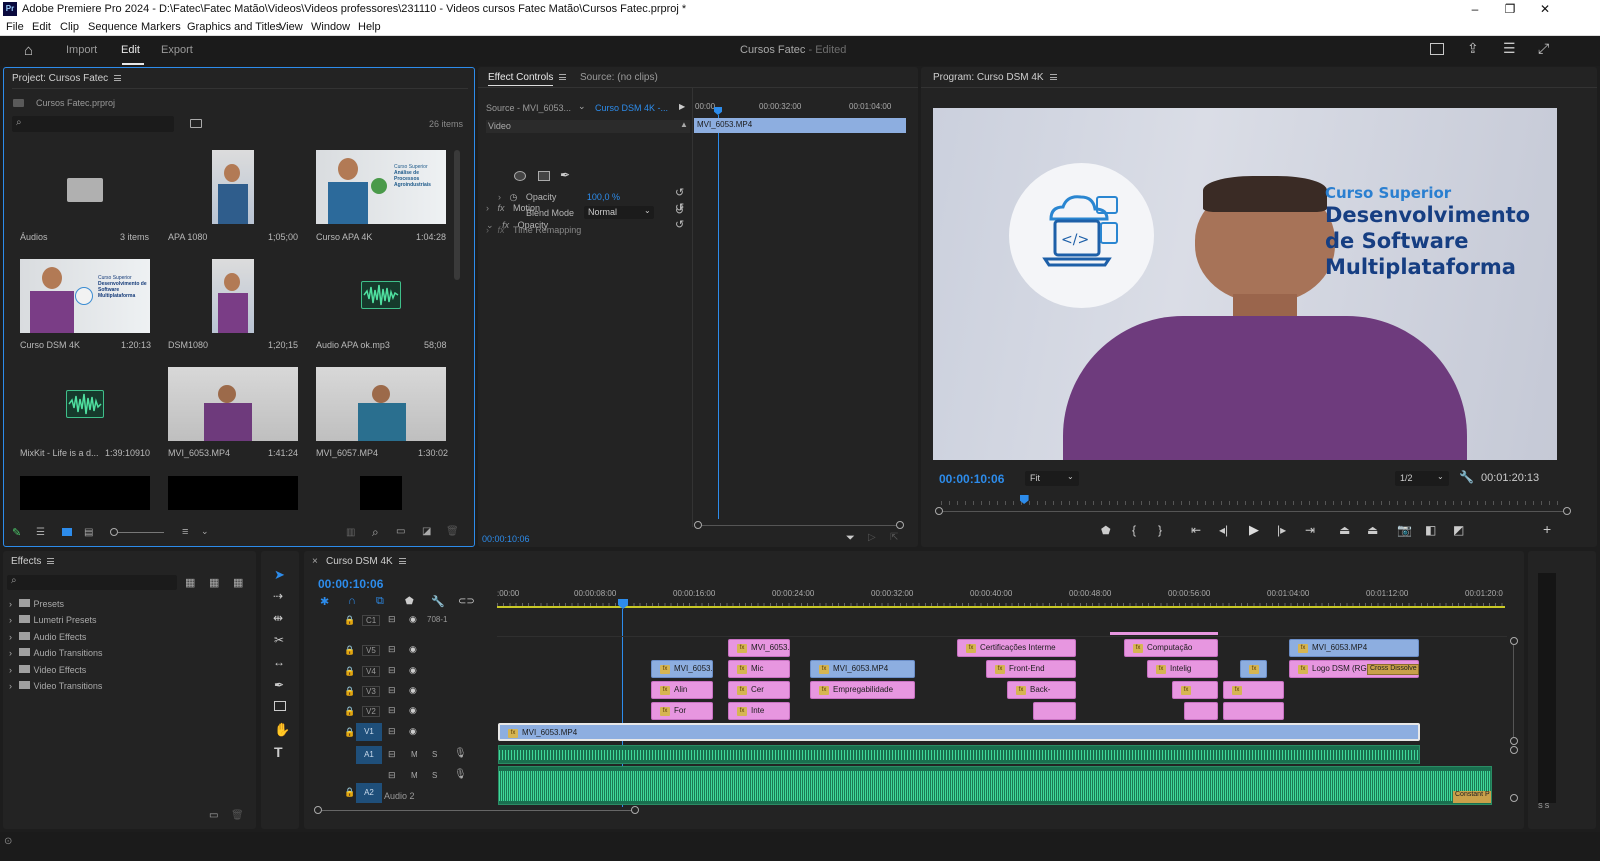 The image size is (1600, 861). What do you see at coordinates (1281, 530) in the screenshot?
I see `step-forward-icon: |▸` at bounding box center [1281, 530].